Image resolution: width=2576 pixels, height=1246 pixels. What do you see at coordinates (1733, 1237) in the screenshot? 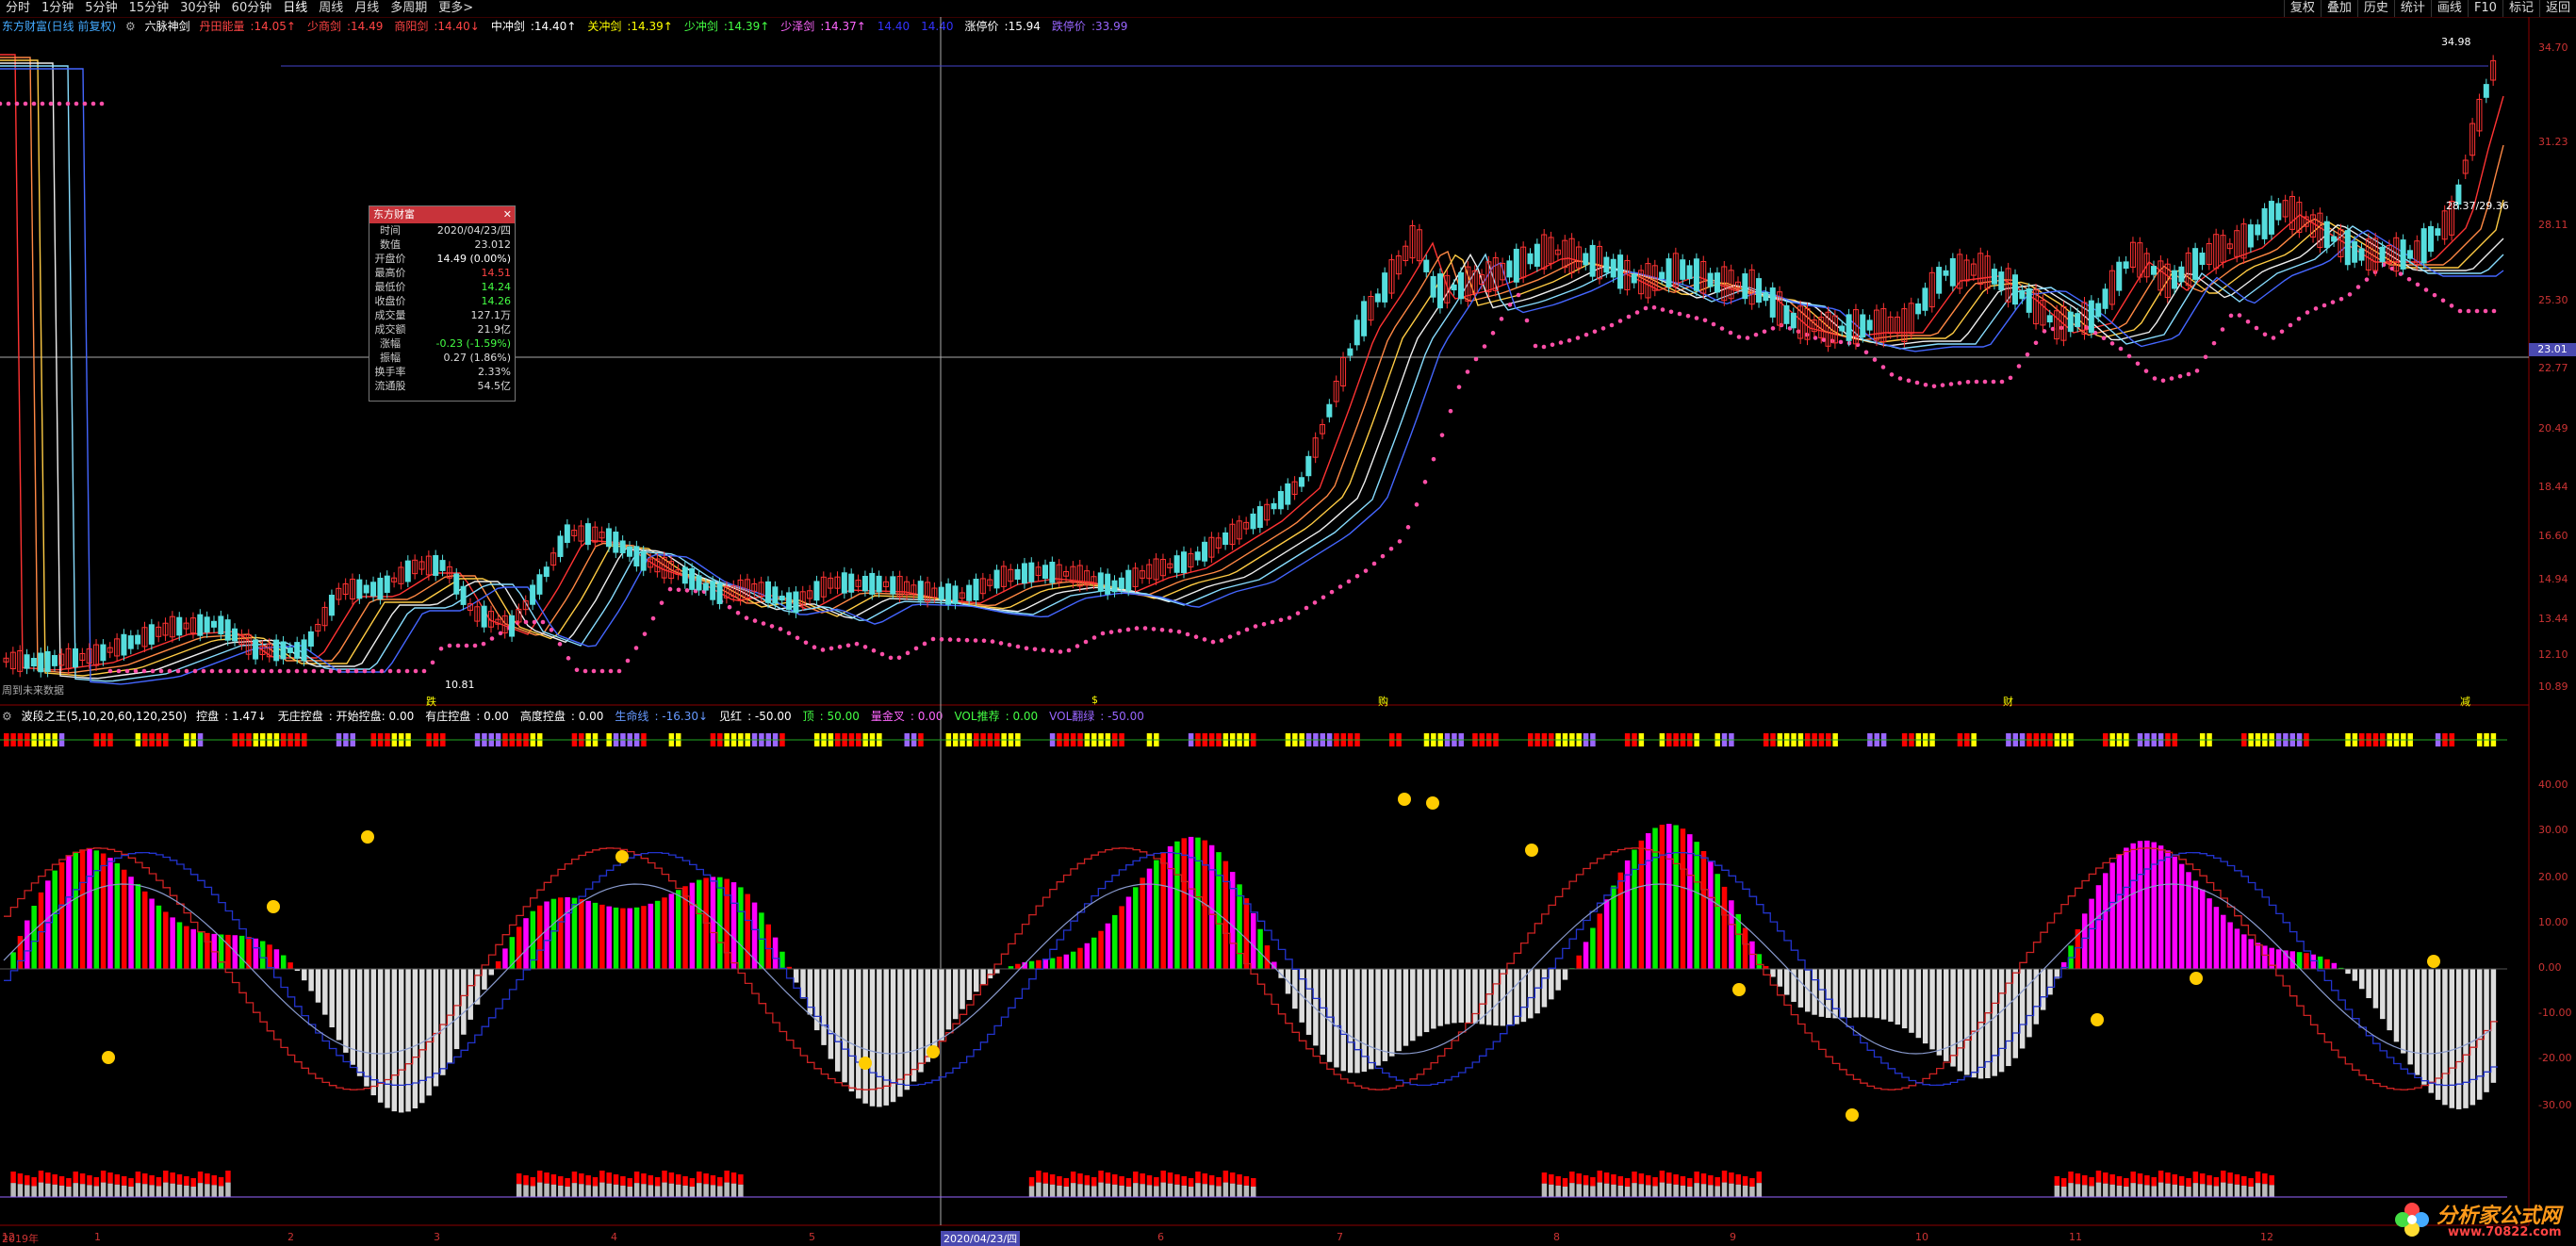
I see `date-tick: 9` at bounding box center [1733, 1237].